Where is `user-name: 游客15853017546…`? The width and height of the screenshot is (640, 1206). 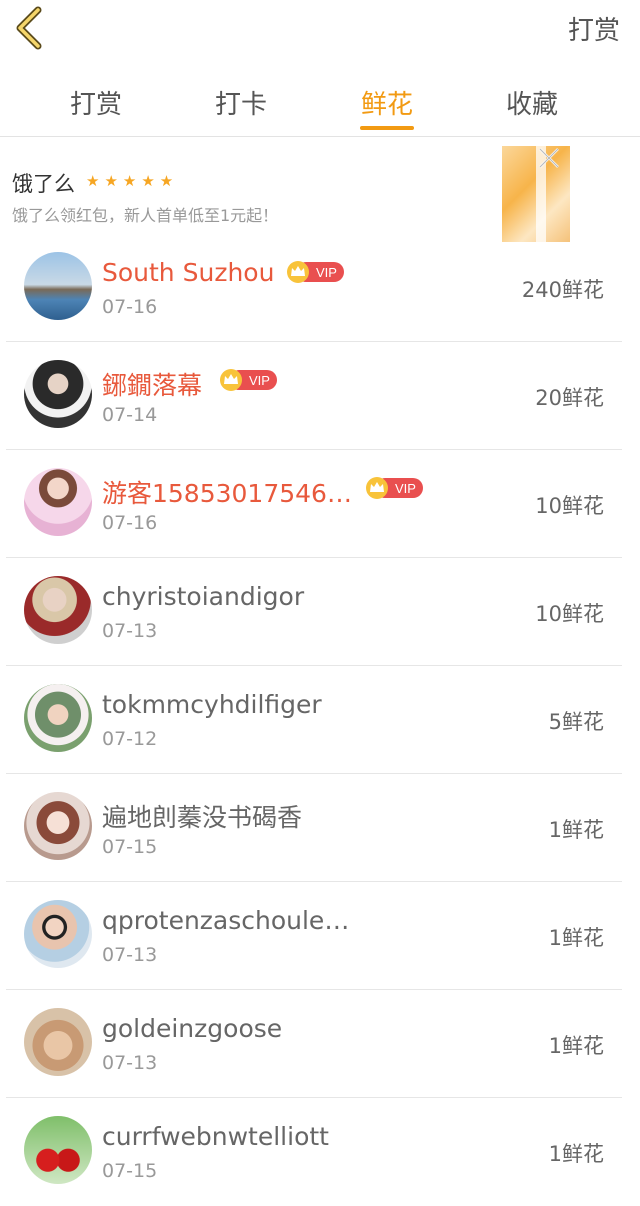 user-name: 游客15853017546… is located at coordinates (227, 493).